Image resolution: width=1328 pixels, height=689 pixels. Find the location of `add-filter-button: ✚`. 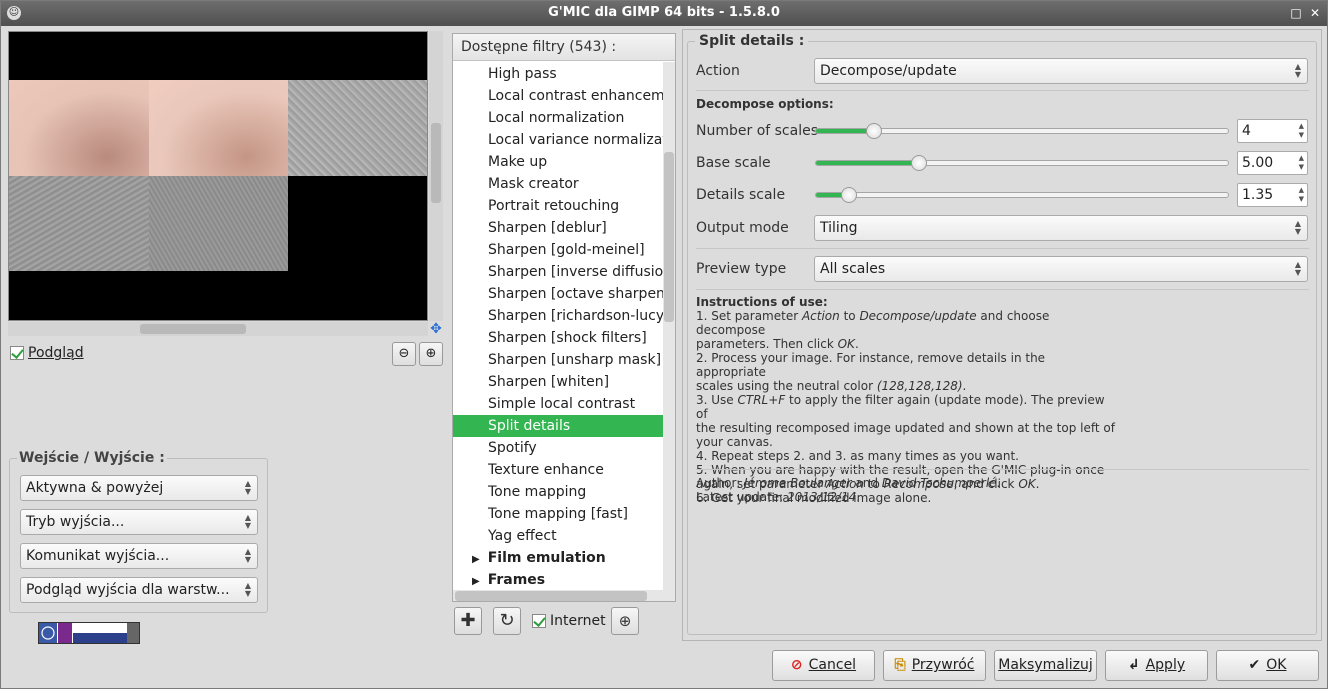

add-filter-button: ✚ is located at coordinates (468, 621).